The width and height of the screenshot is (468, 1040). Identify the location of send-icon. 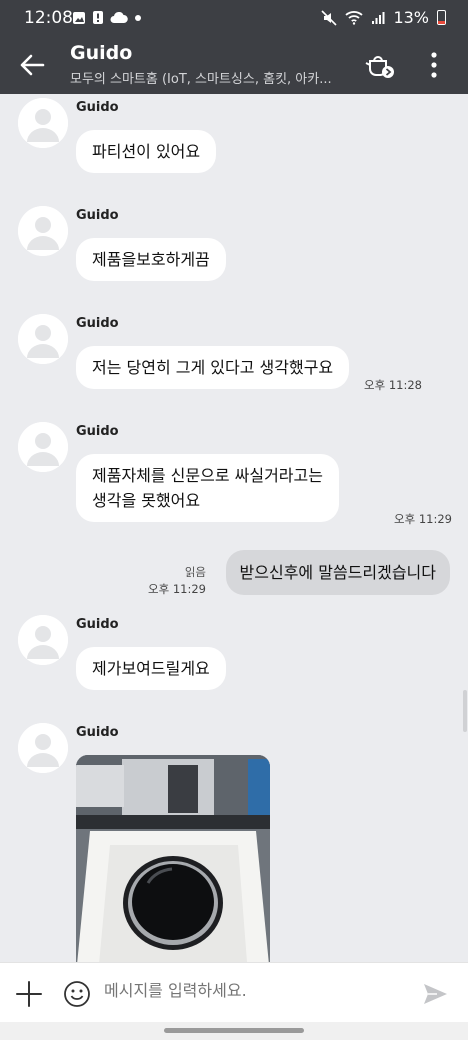
(435, 994).